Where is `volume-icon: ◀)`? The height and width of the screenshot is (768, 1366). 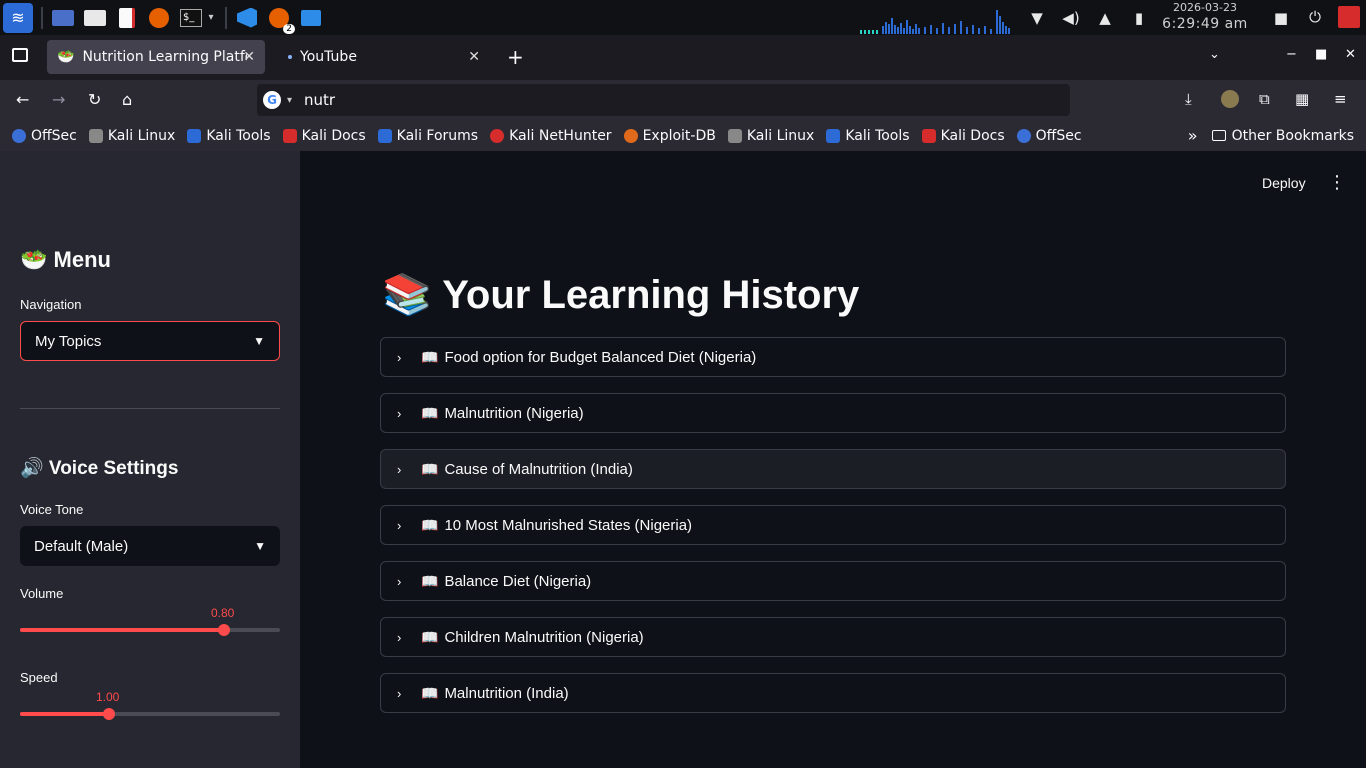 volume-icon: ◀) is located at coordinates (1071, 18).